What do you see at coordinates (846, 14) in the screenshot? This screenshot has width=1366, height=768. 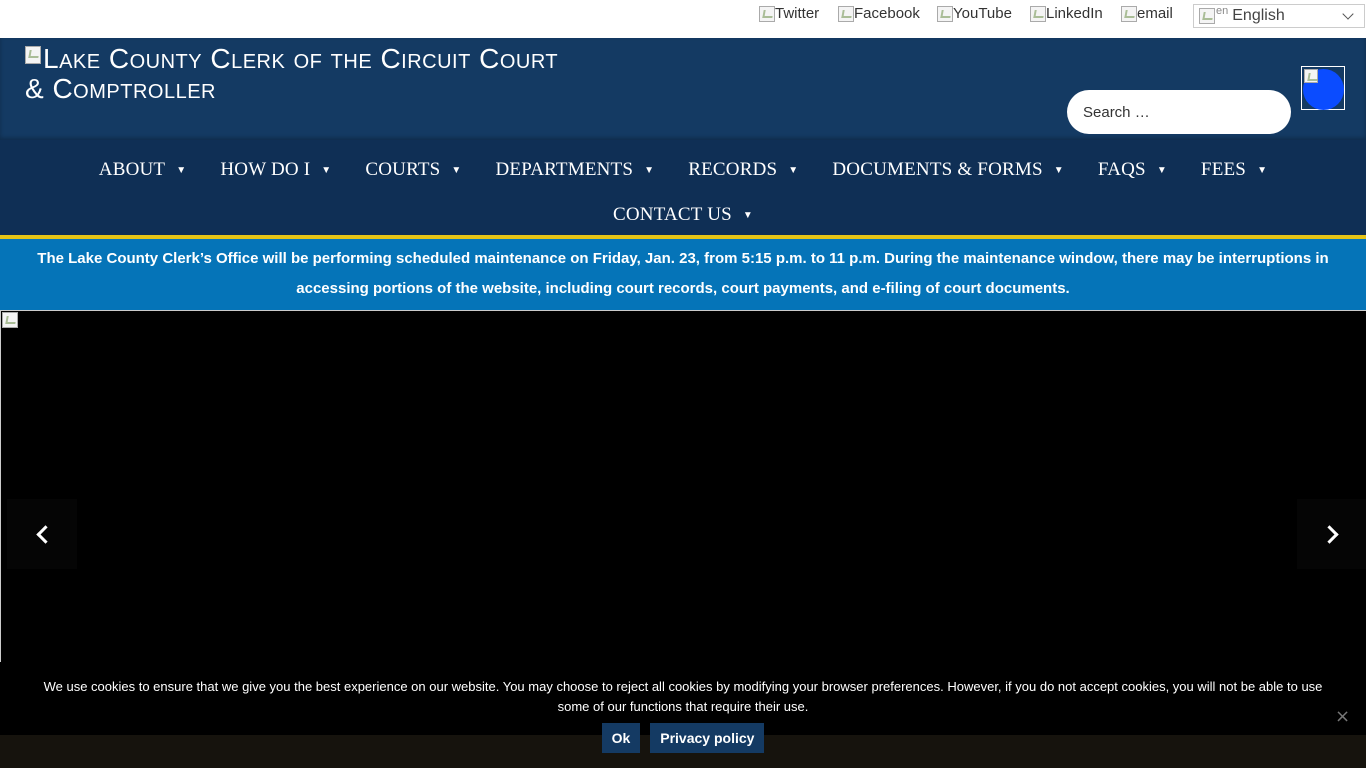 I see `facebook-icon` at bounding box center [846, 14].